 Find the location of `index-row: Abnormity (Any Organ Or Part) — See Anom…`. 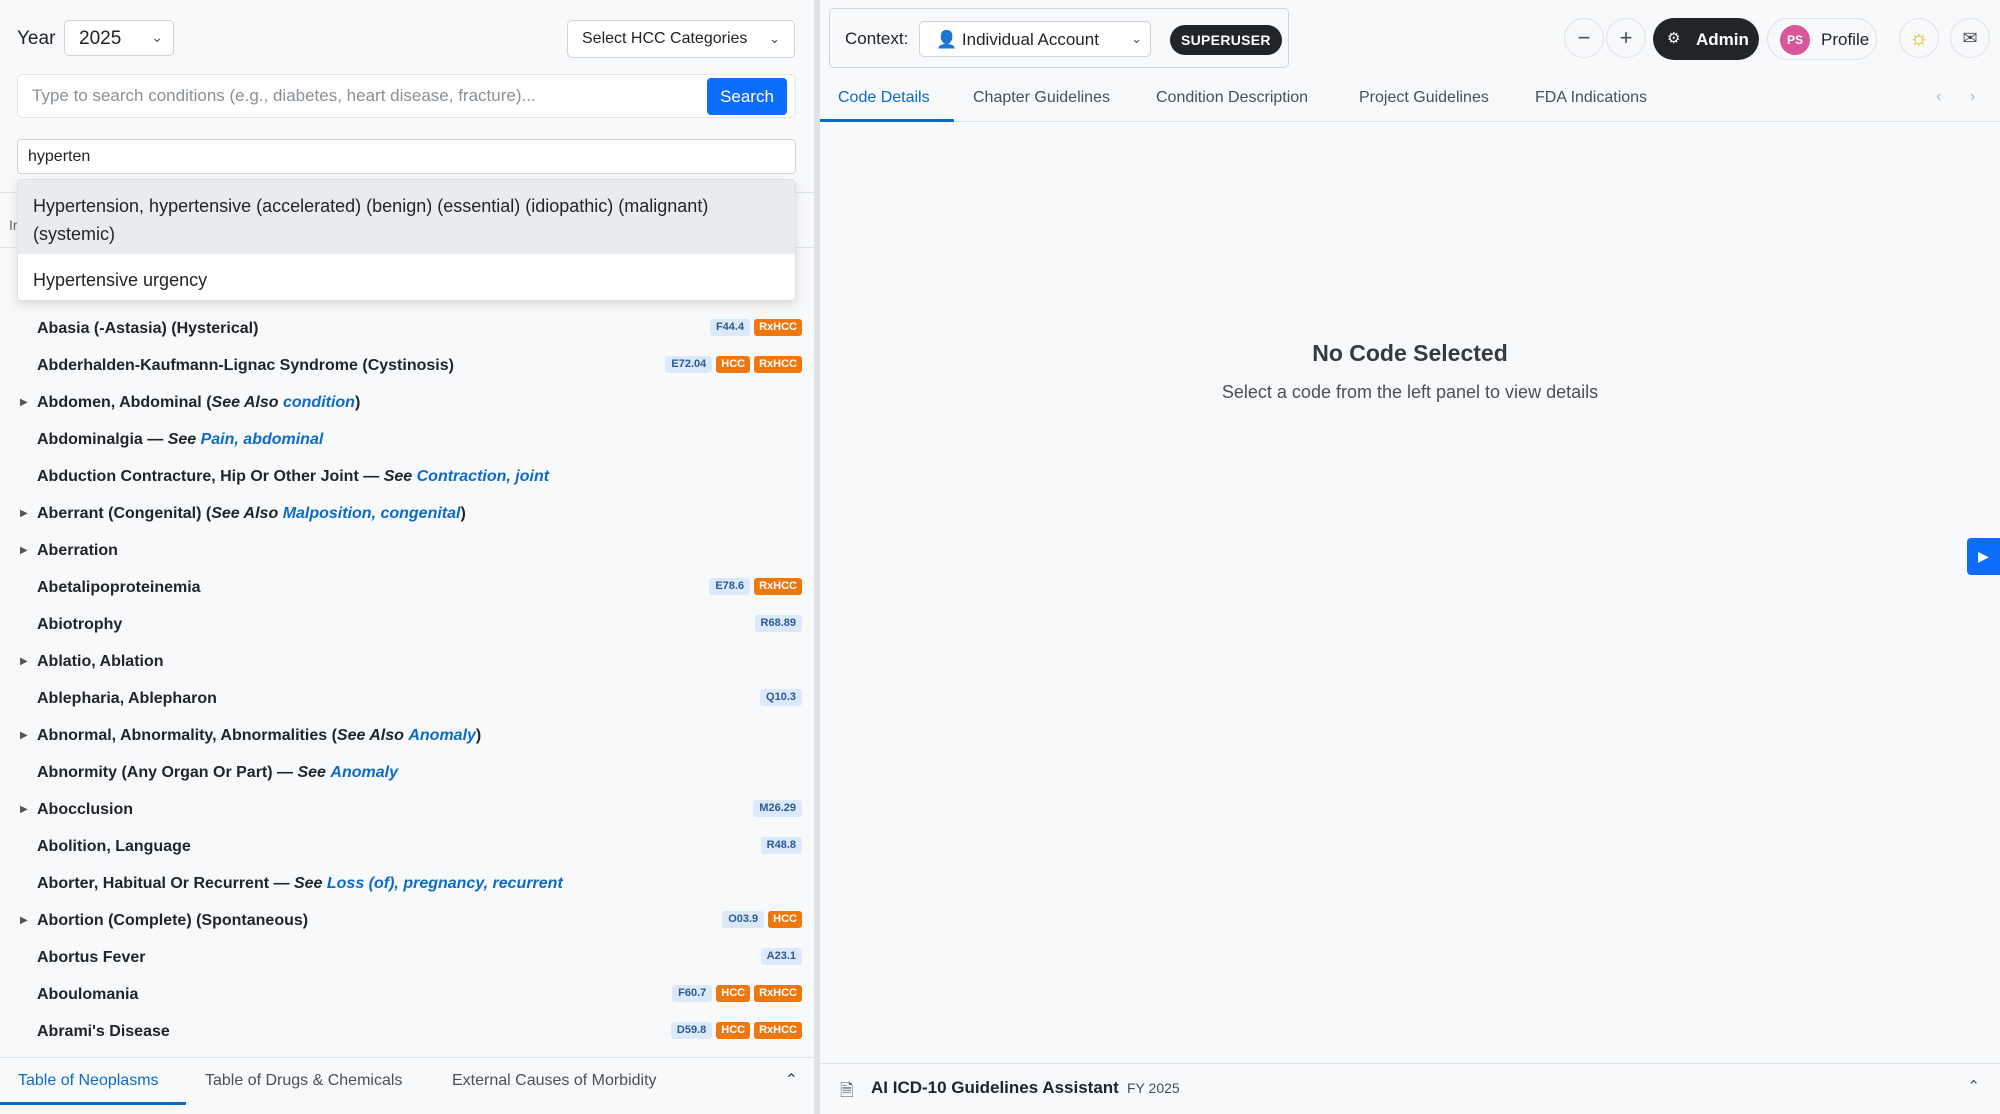

index-row: Abnormity (Any Organ Or Part) — See Anom… is located at coordinates (407, 772).